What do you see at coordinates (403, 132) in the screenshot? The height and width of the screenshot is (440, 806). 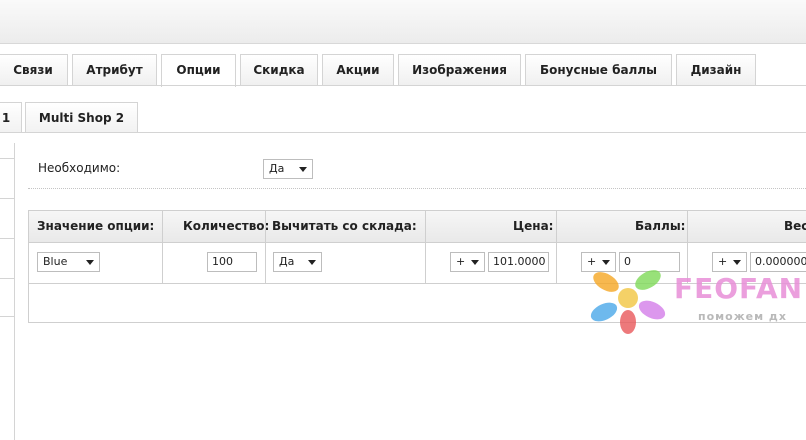 I see `subtabs-divider` at bounding box center [403, 132].